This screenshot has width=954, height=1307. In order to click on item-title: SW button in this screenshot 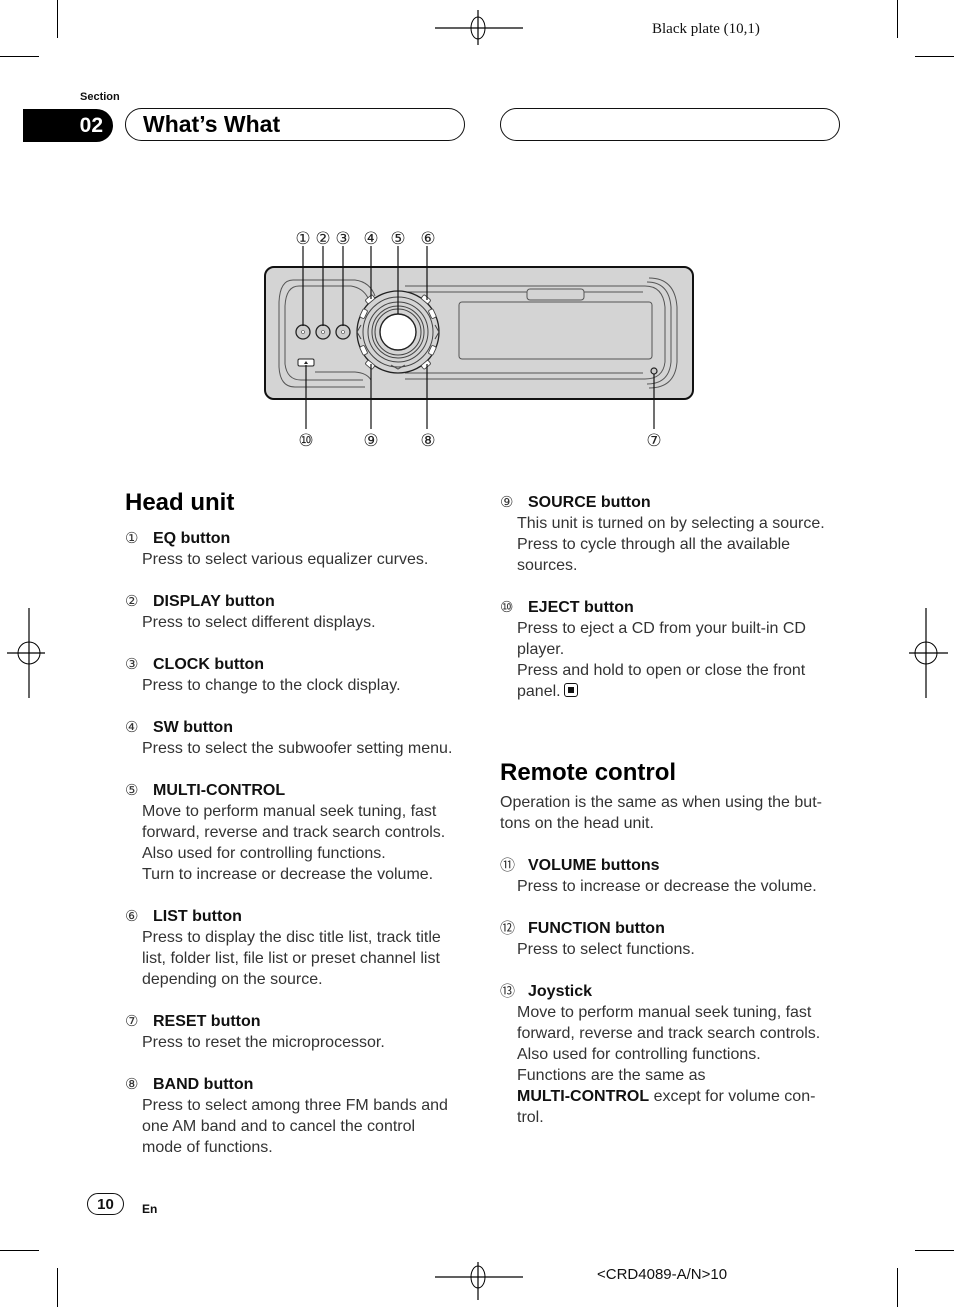, I will do `click(193, 727)`.